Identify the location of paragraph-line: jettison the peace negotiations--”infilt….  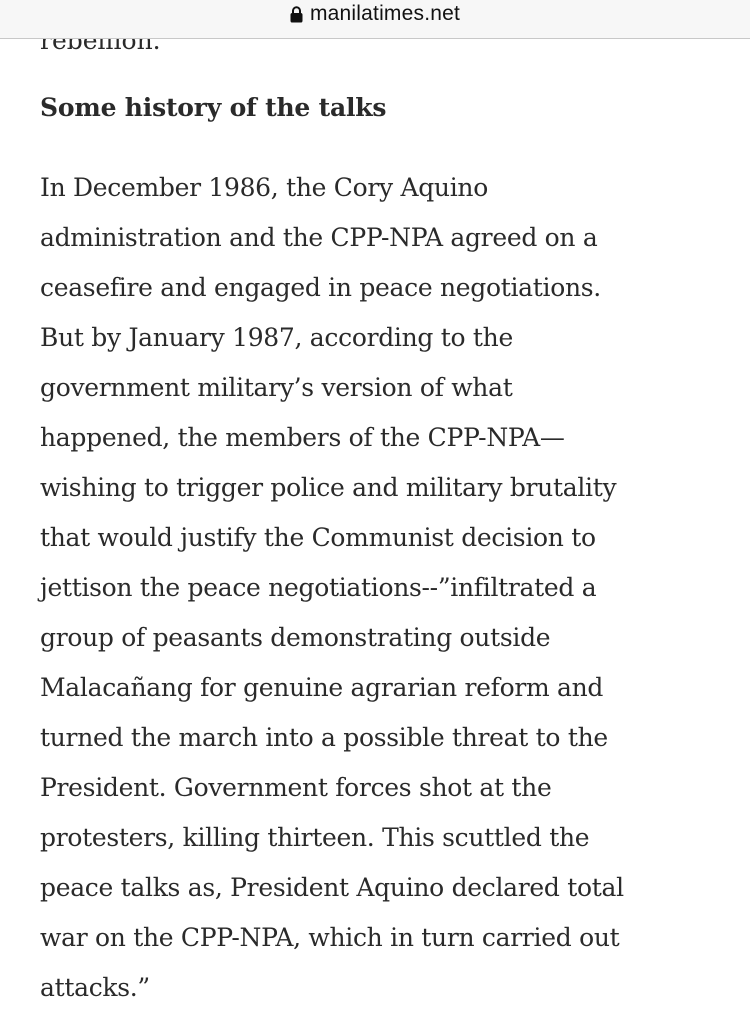
(318, 587).